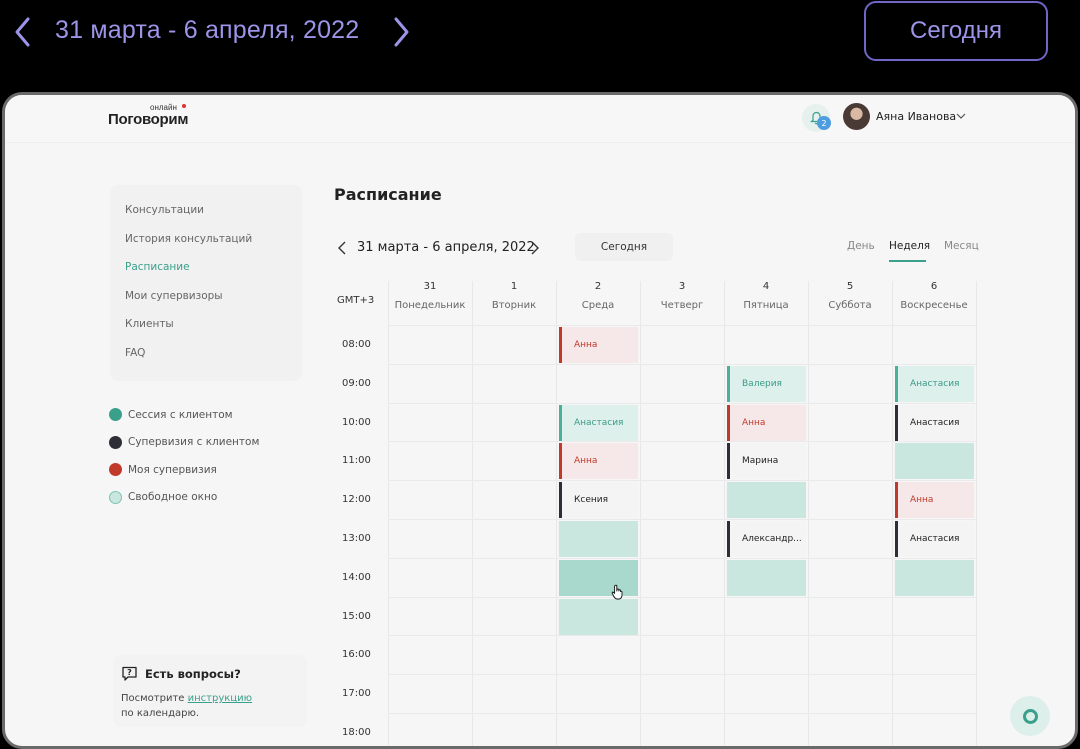 Image resolution: width=1080 pixels, height=749 pixels. Describe the element at coordinates (356, 538) in the screenshot. I see `hour-label: 13:00` at that location.